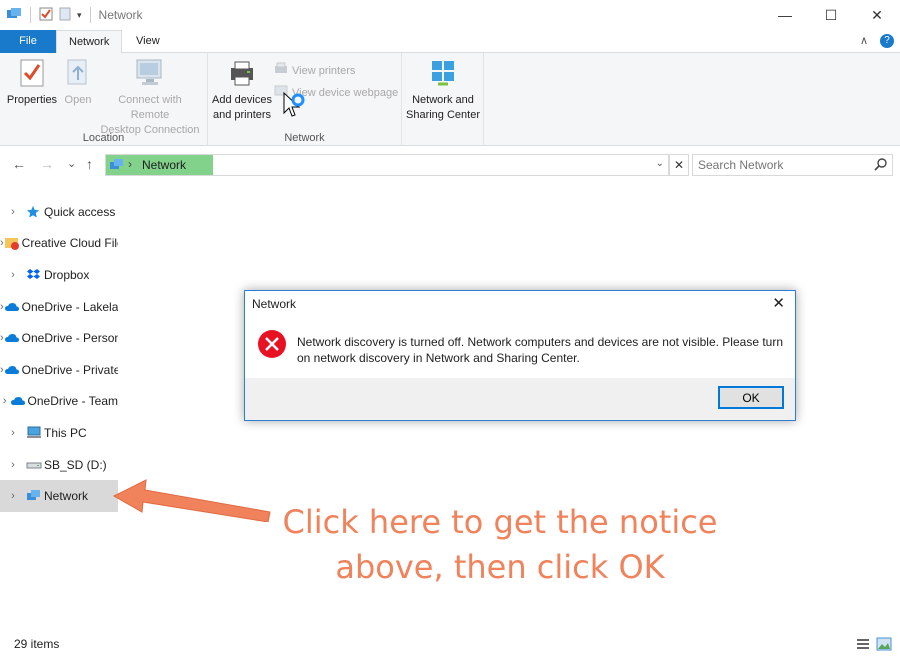 This screenshot has height=656, width=900. Describe the element at coordinates (30, 15) in the screenshot. I see `toolbar-separator` at that location.